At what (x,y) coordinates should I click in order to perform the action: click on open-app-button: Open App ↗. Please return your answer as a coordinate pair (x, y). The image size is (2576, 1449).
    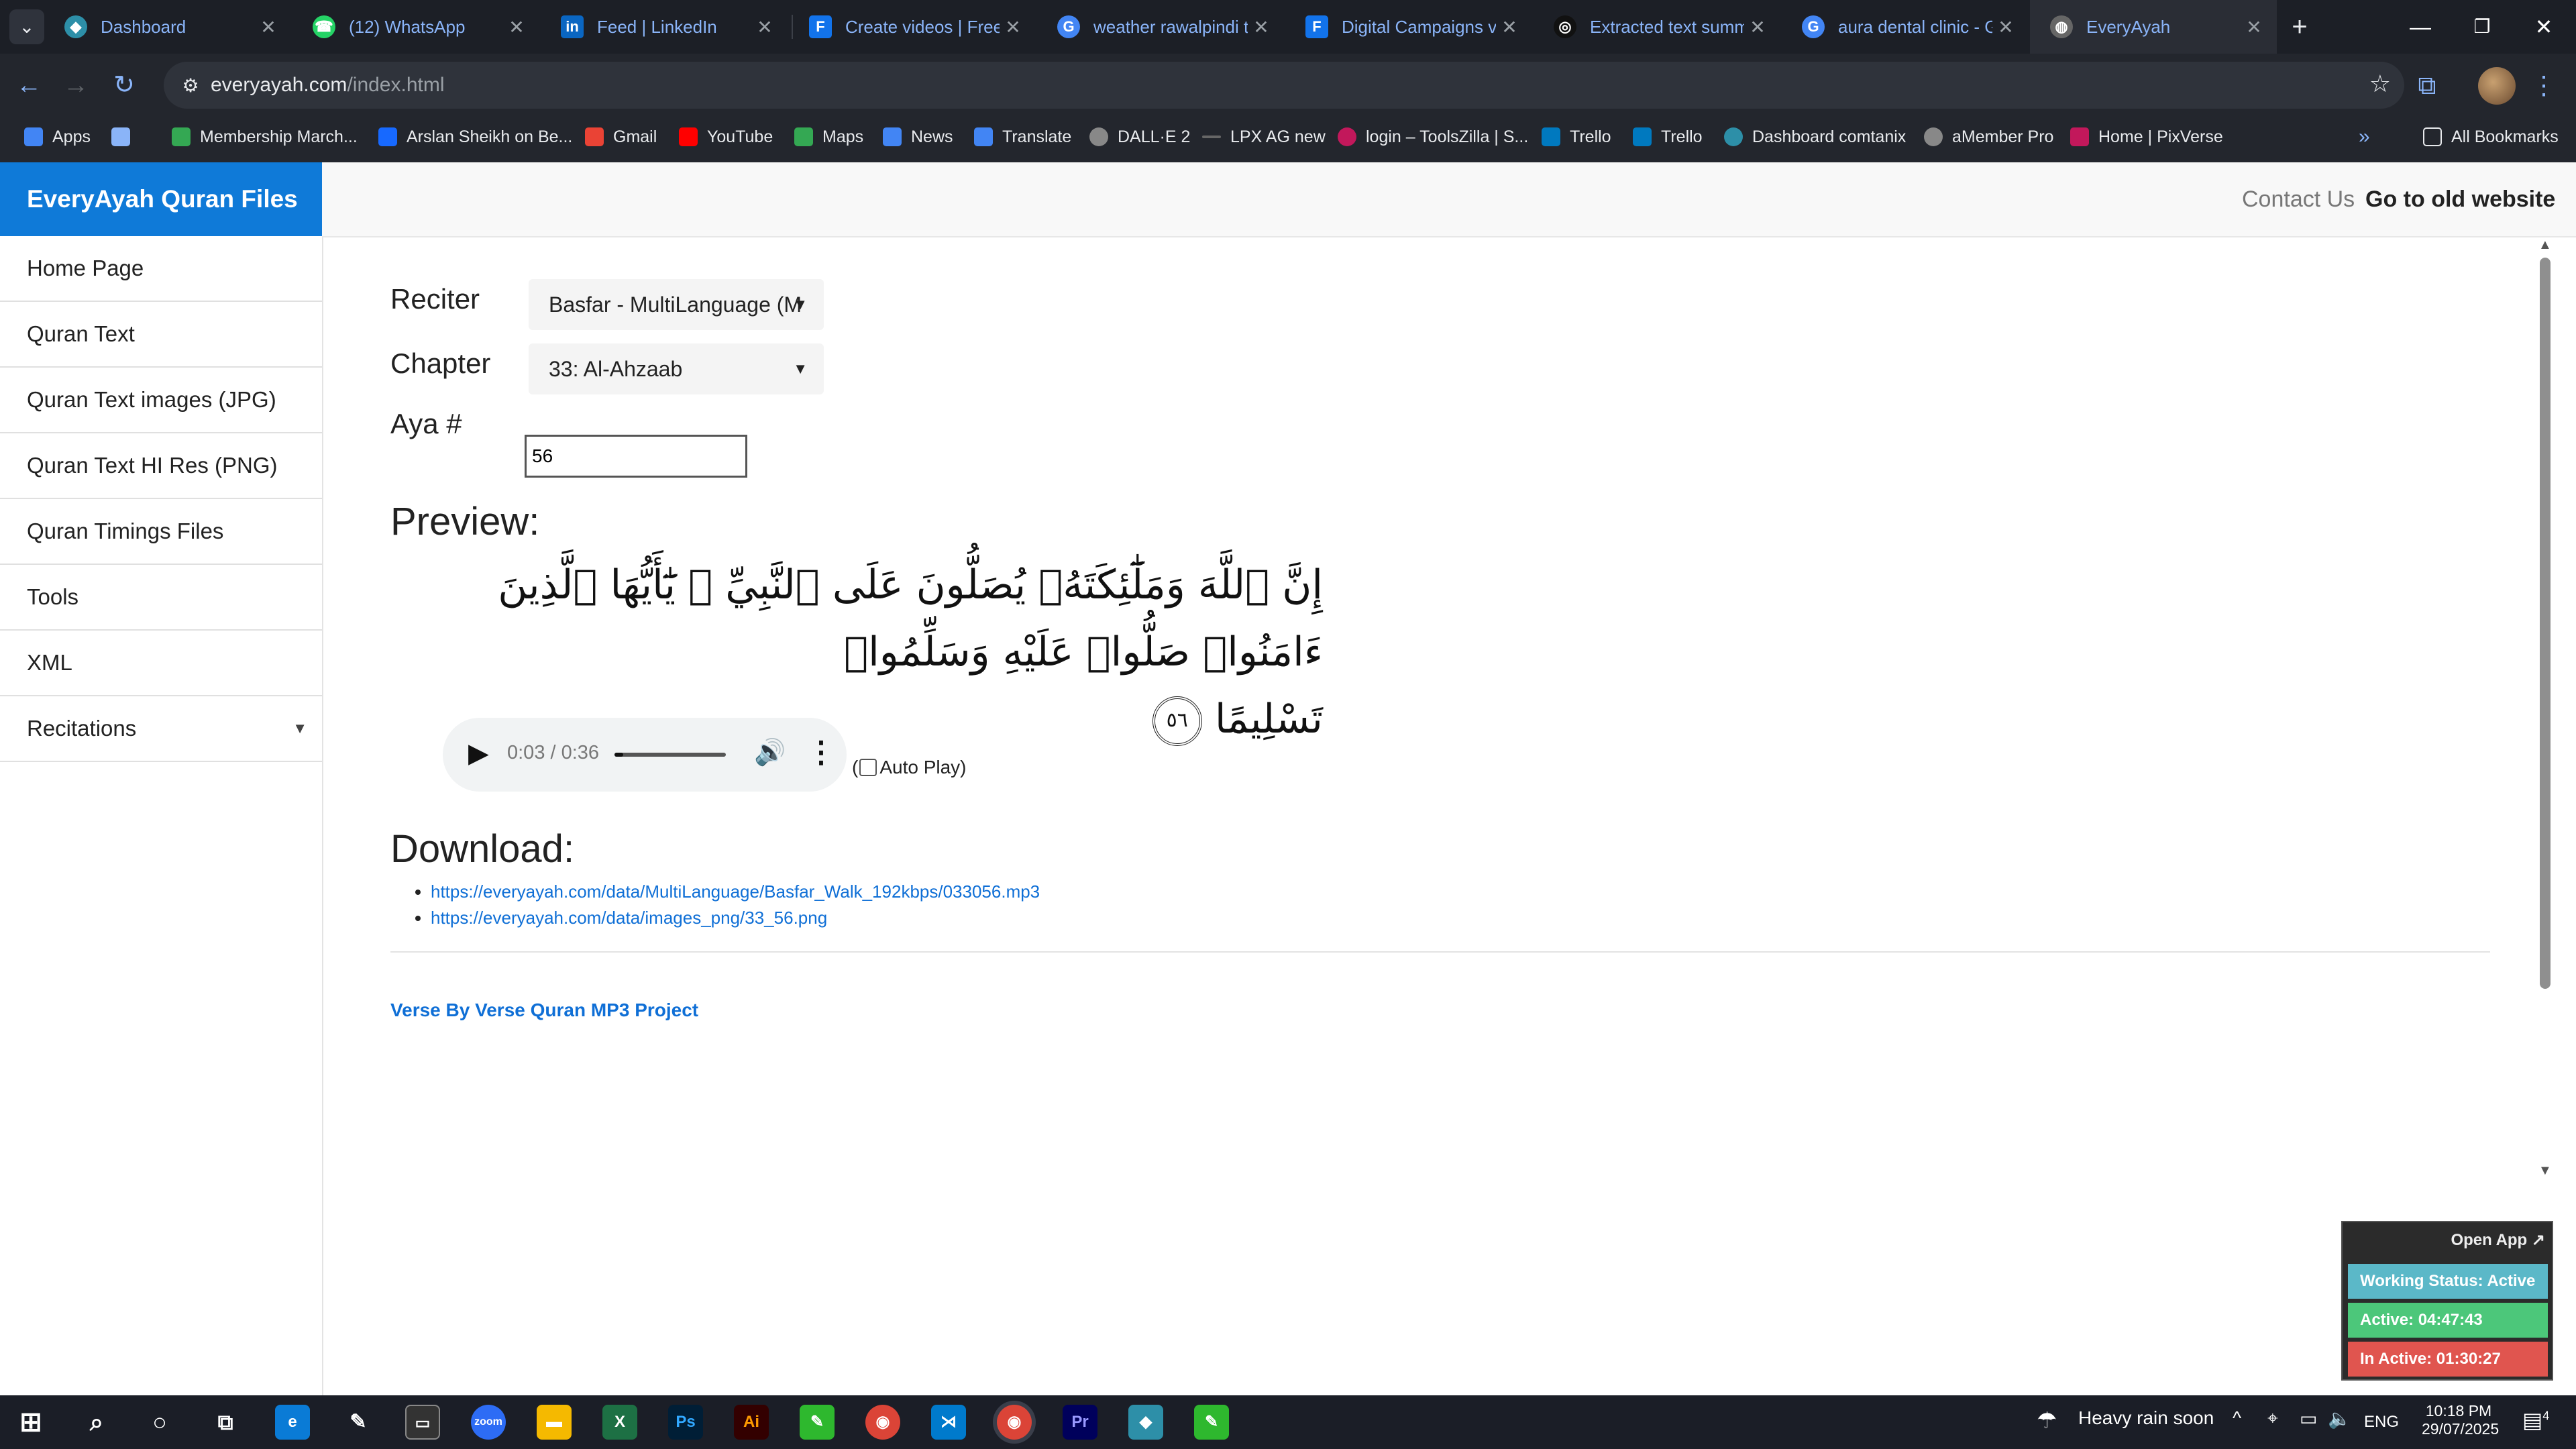
    Looking at the image, I should click on (2498, 1240).